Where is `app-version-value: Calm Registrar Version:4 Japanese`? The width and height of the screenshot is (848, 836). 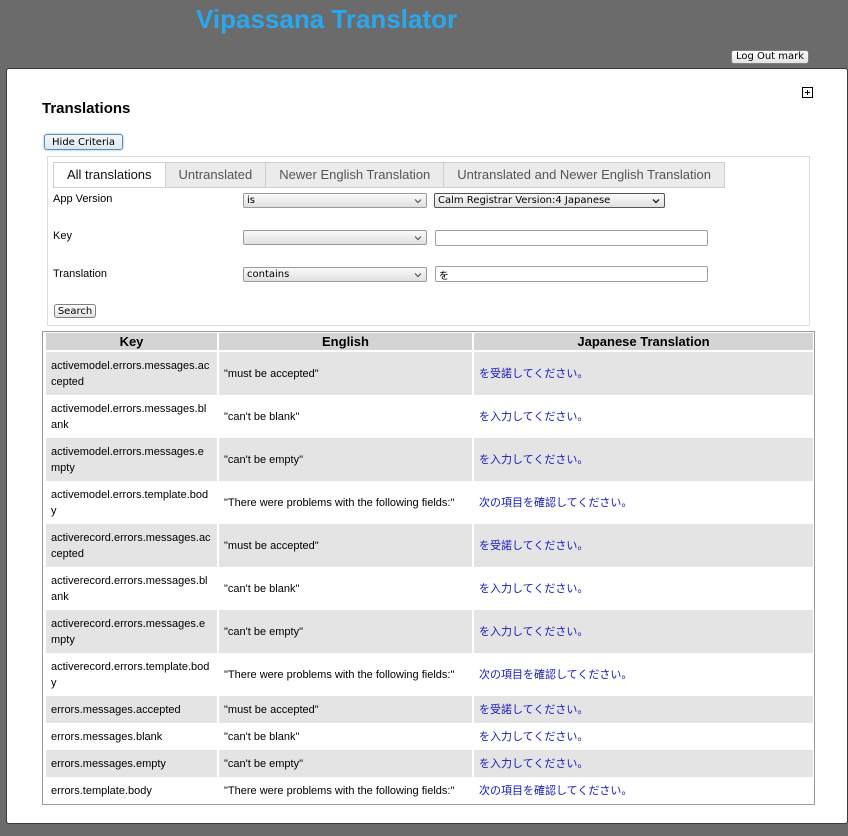 app-version-value: Calm Registrar Version:4 Japanese is located at coordinates (524, 200).